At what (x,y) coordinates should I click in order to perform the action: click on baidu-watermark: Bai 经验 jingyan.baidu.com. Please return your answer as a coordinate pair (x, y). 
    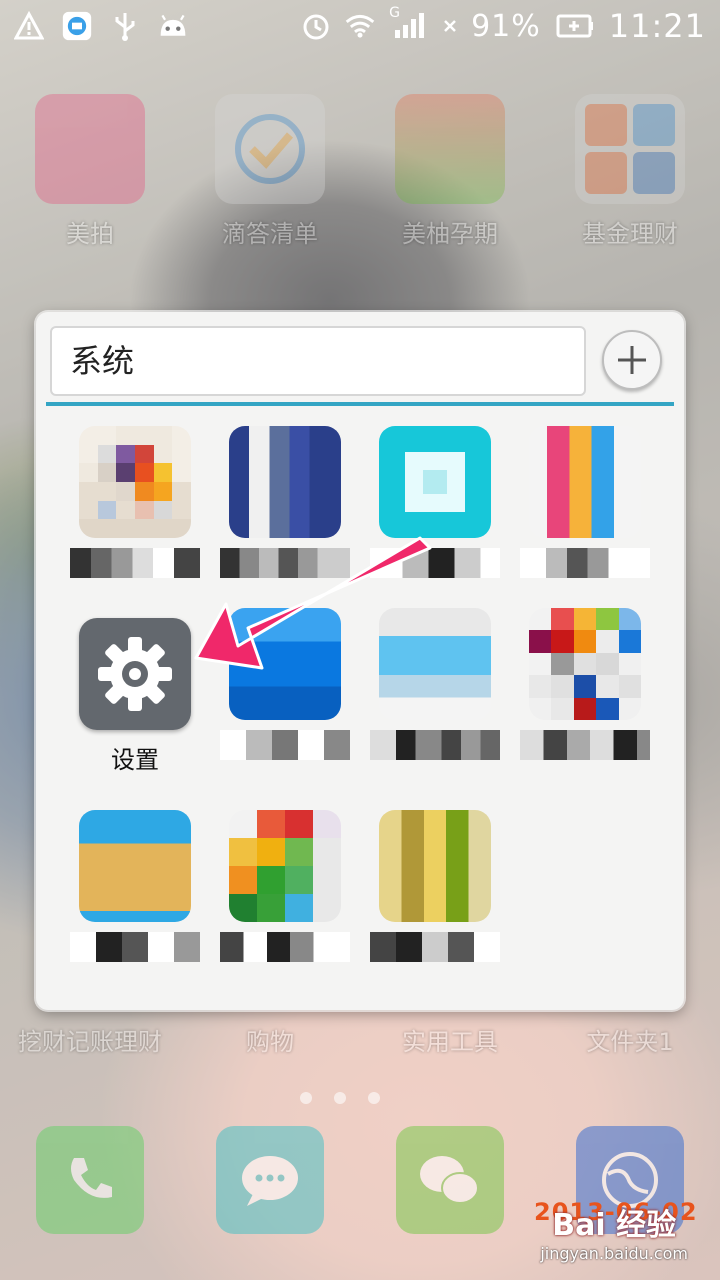
    Looking at the image, I should click on (614, 1231).